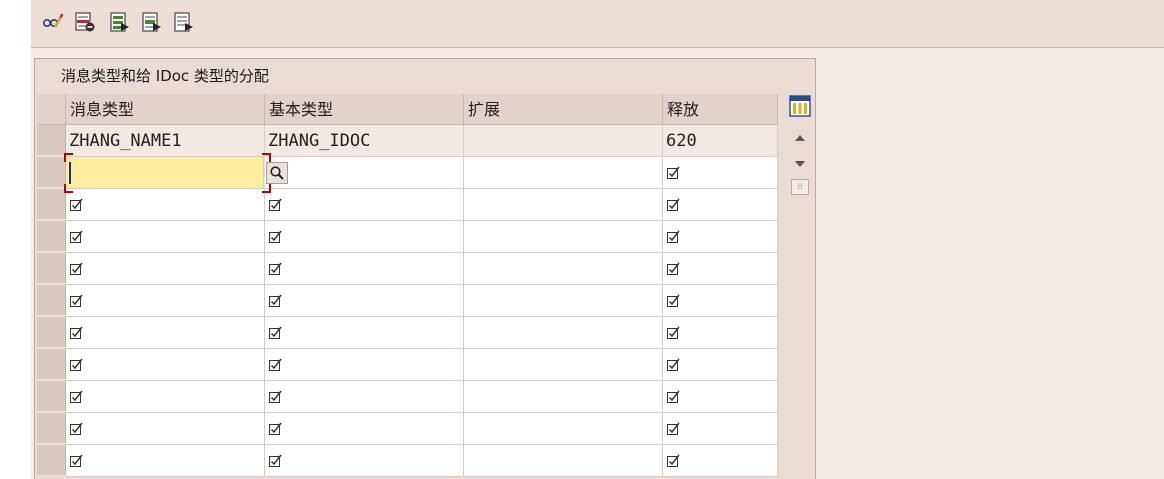 This screenshot has height=479, width=1164. What do you see at coordinates (165, 173) in the screenshot?
I see `message-type-input-active` at bounding box center [165, 173].